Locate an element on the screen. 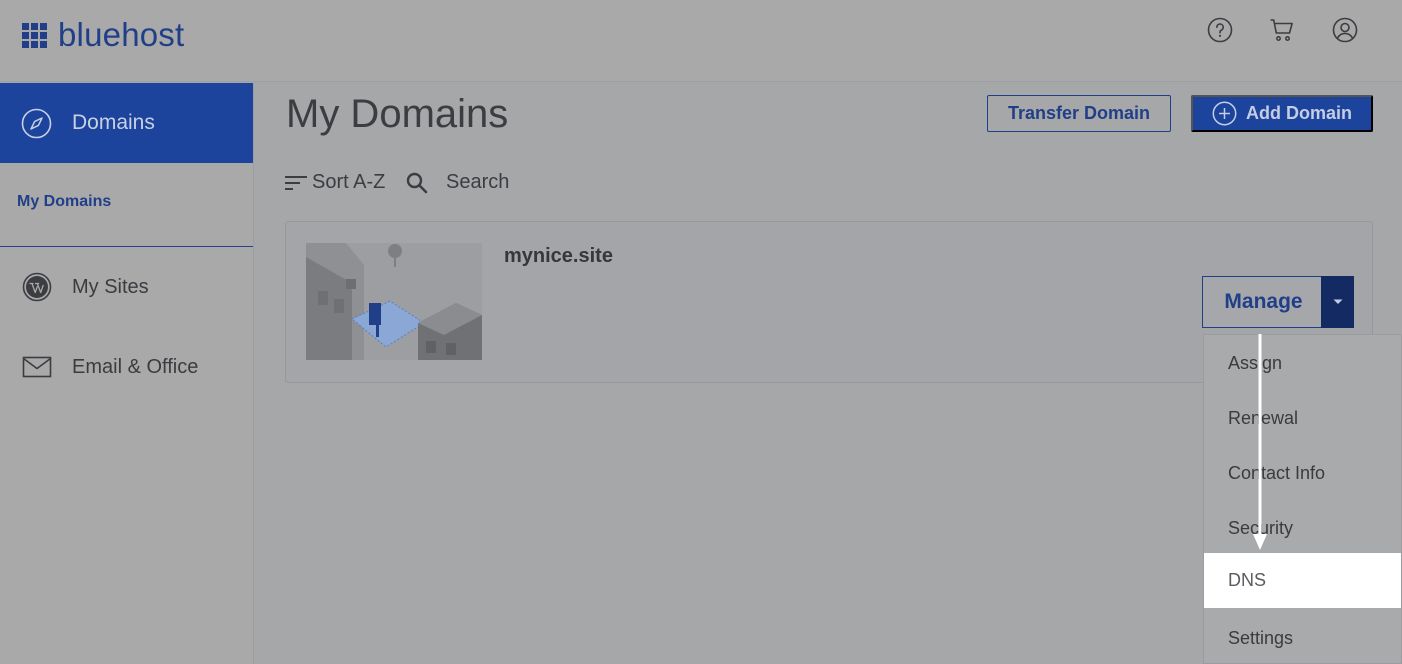  mail-icon is located at coordinates (37, 367).